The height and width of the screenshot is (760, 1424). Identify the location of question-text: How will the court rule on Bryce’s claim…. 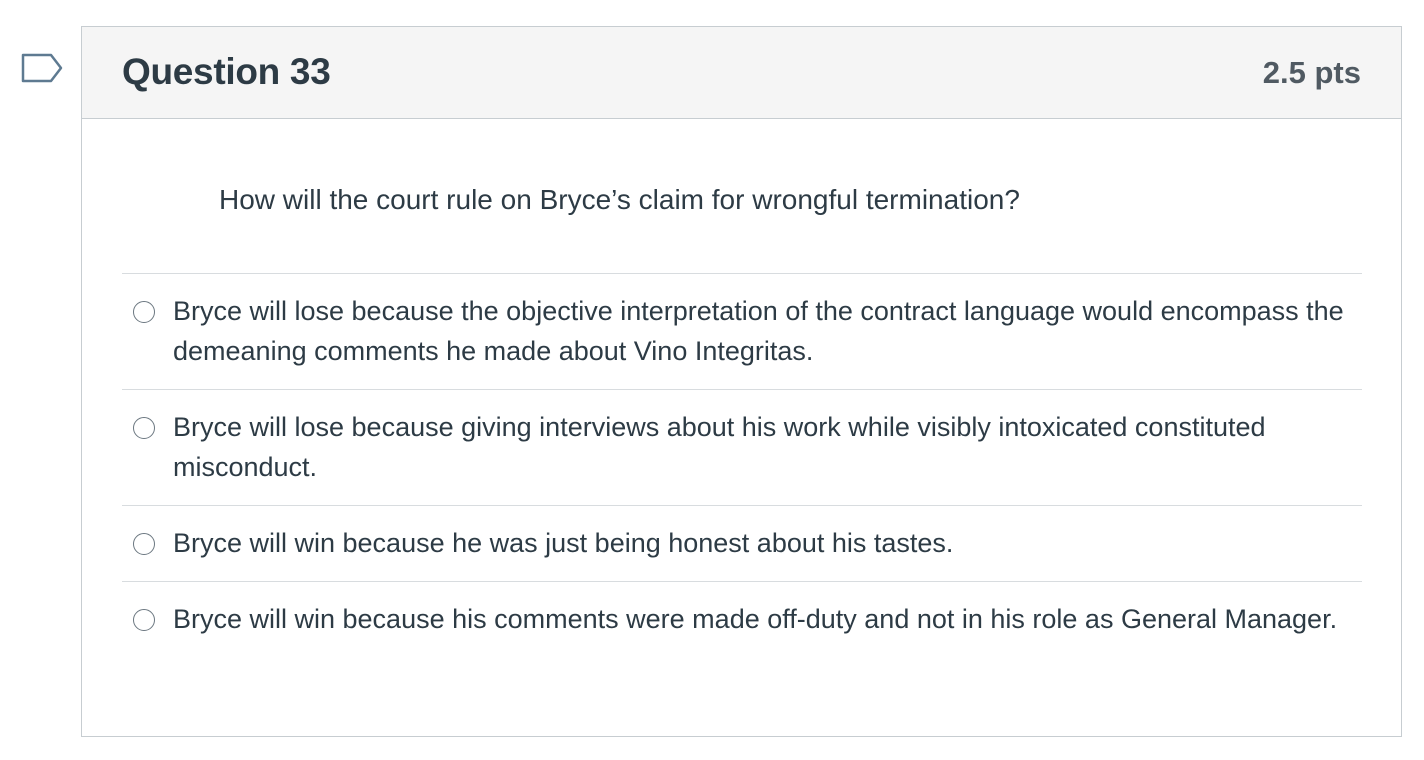
(619, 199).